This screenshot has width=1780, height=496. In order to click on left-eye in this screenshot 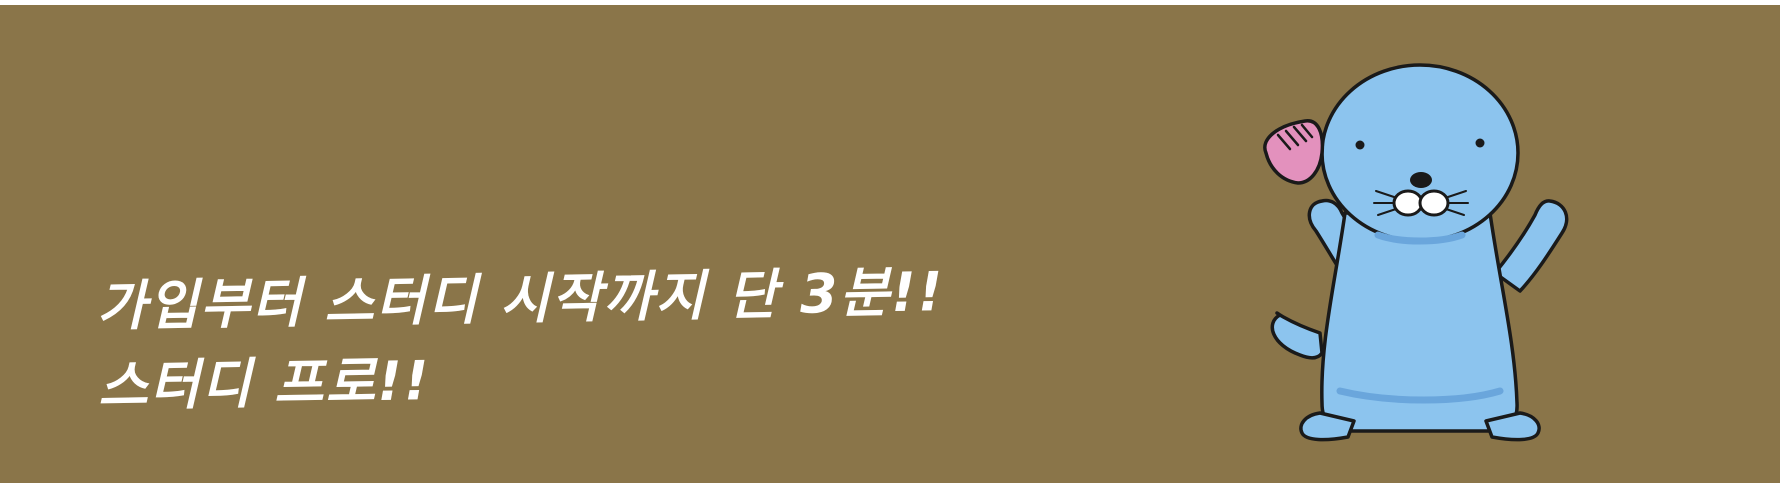, I will do `click(1360, 145)`.